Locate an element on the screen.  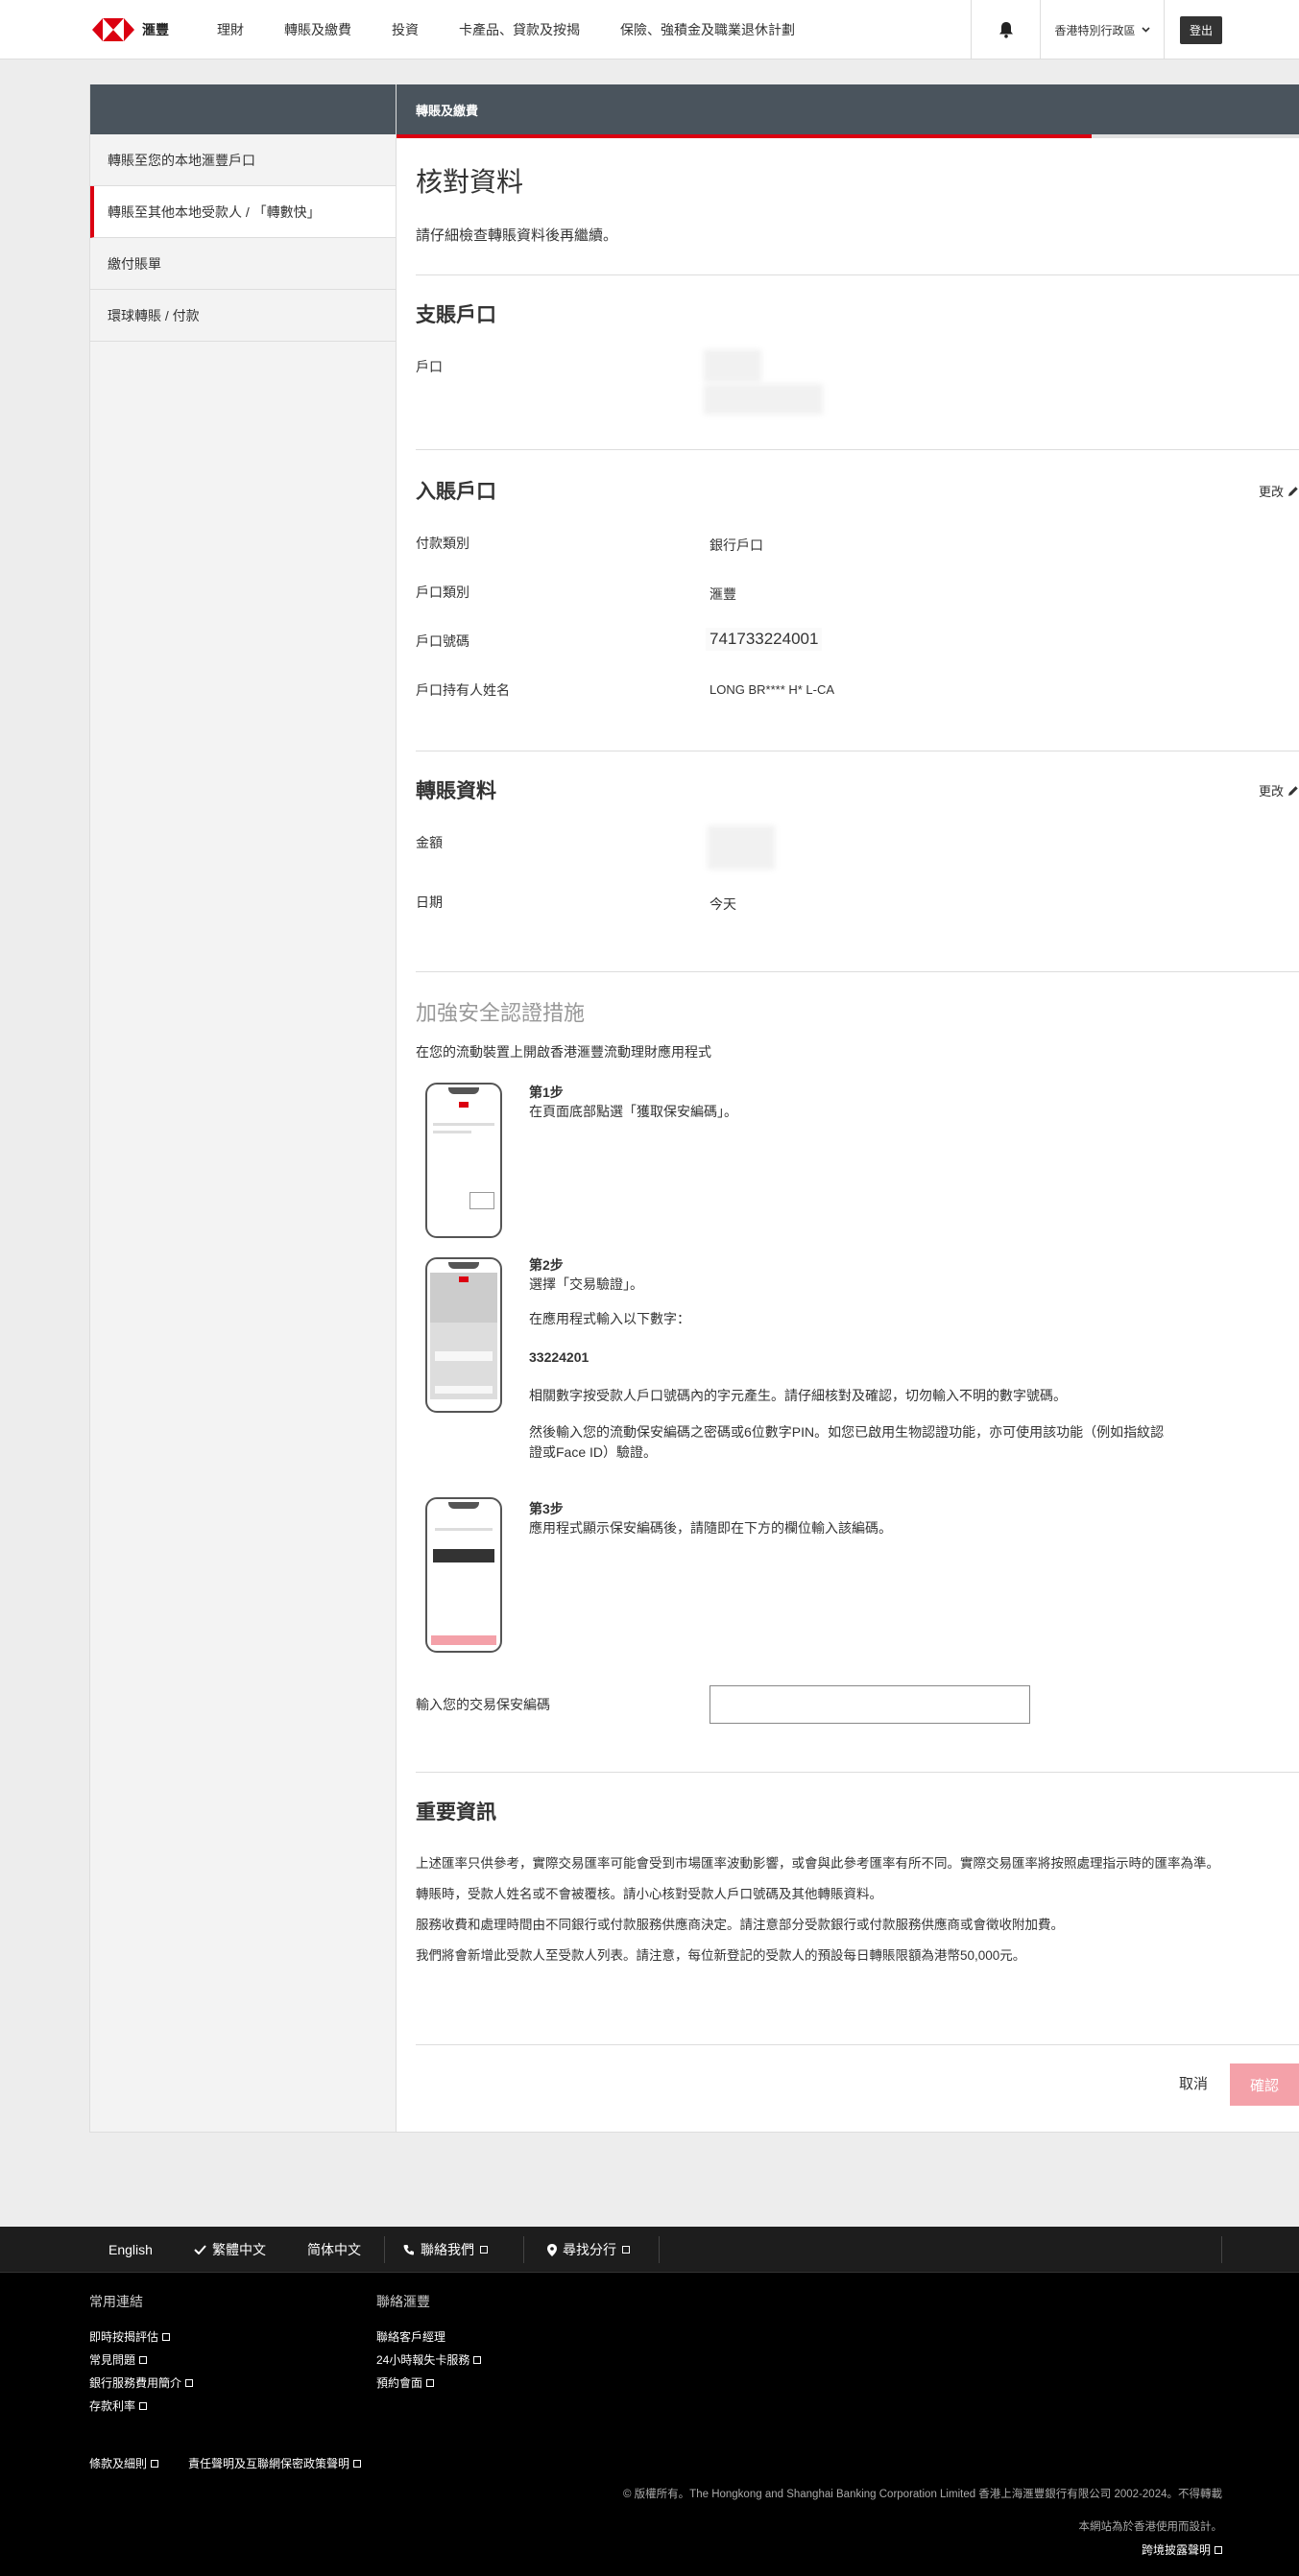
region-label: 香港特別行政區 is located at coordinates (1095, 30).